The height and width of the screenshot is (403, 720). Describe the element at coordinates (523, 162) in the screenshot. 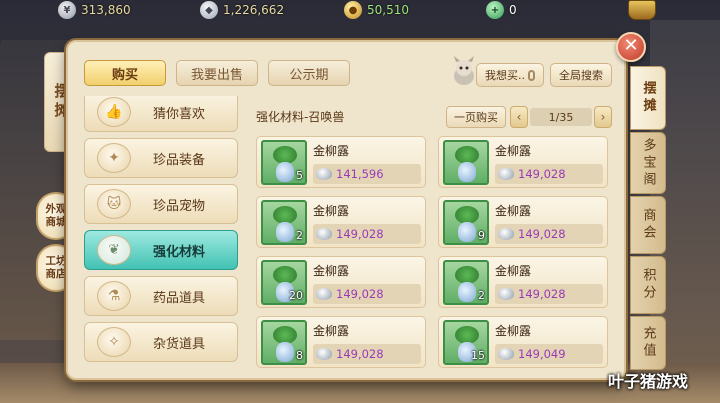

I see `item-card: 金柳露 149,028` at that location.